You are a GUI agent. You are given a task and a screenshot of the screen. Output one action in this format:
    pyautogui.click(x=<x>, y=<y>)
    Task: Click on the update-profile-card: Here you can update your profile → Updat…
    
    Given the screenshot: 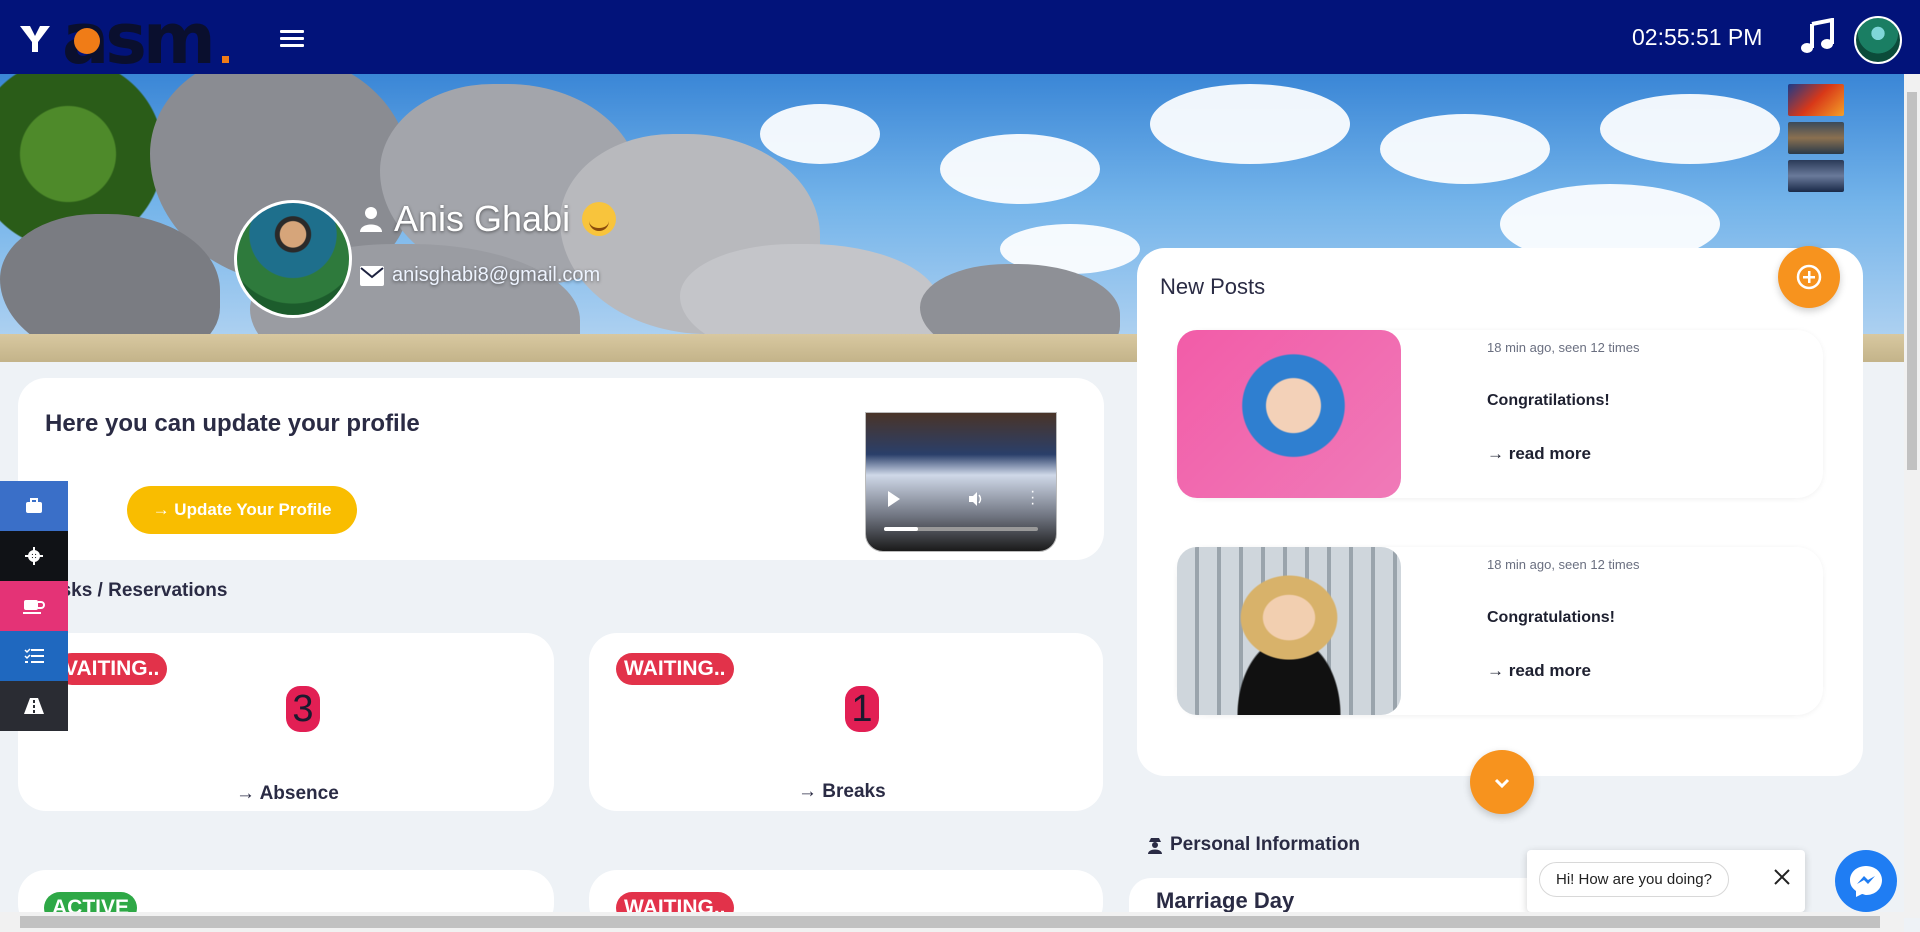 What is the action you would take?
    pyautogui.click(x=561, y=469)
    